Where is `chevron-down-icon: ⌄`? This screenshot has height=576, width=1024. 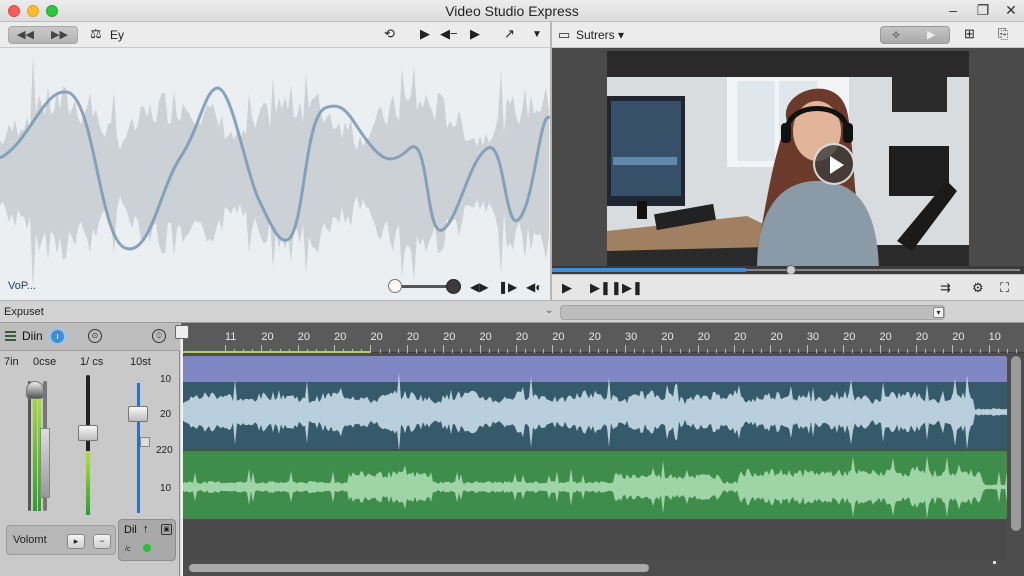
chevron-down-icon: ⌄ is located at coordinates (549, 310).